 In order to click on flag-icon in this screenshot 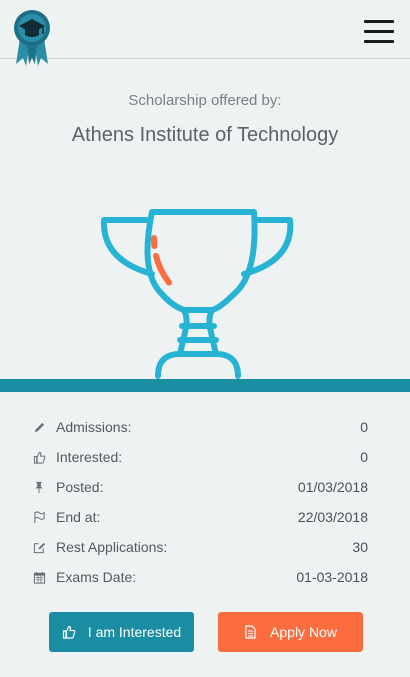, I will do `click(39, 517)`.